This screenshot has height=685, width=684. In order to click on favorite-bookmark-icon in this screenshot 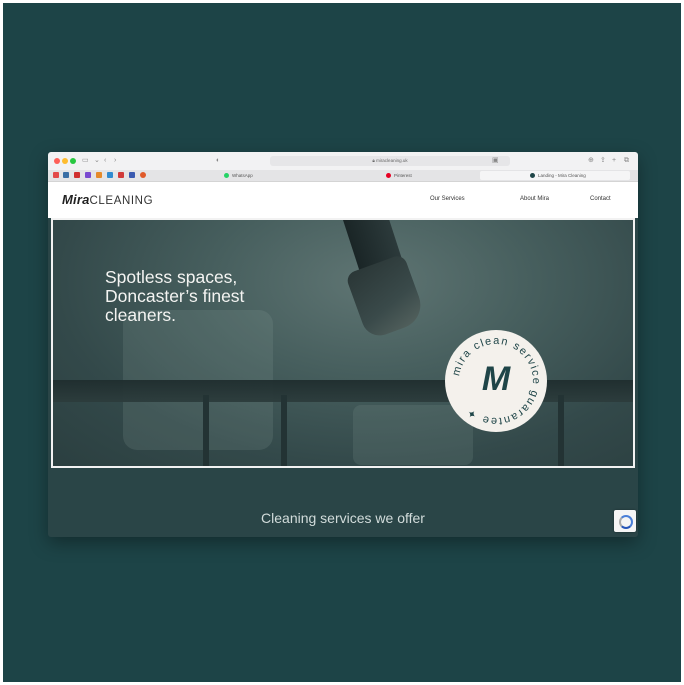, I will do `click(66, 175)`.